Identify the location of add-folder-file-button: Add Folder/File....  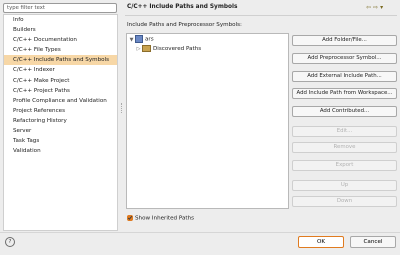
(344, 40).